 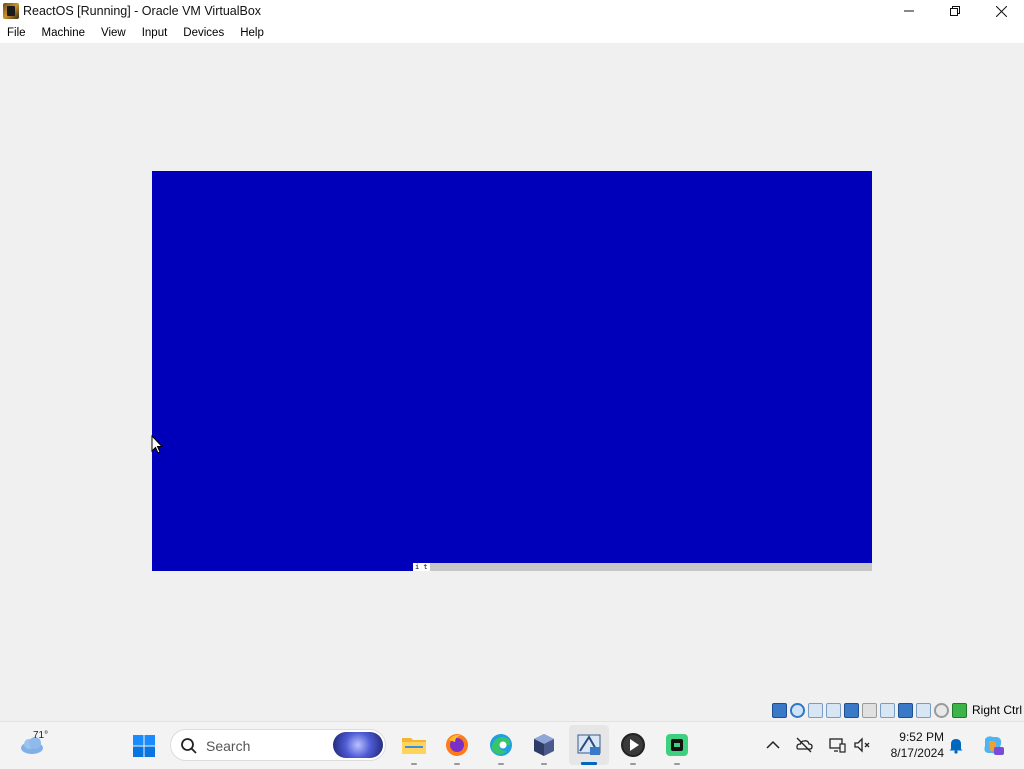 I want to click on menu-machine: Machine, so click(x=63, y=33).